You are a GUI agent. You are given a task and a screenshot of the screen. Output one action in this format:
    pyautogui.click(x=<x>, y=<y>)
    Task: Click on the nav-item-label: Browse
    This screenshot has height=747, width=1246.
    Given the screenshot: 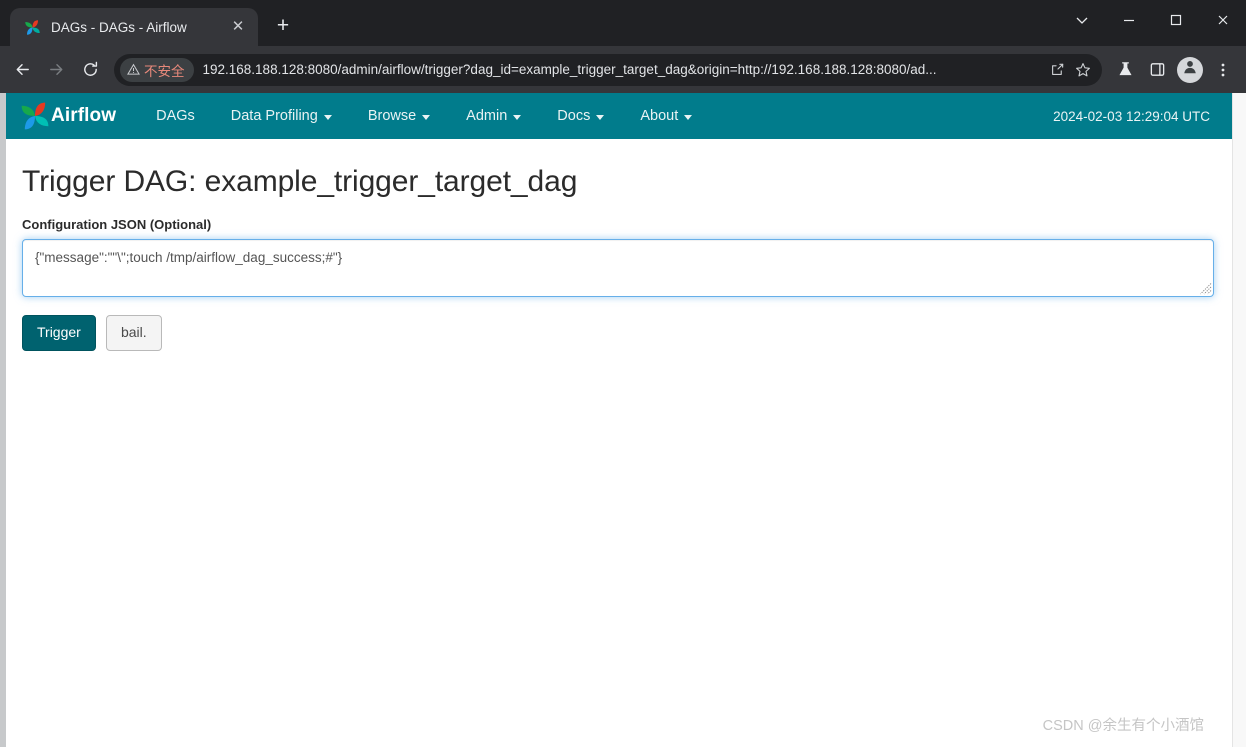 What is the action you would take?
    pyautogui.click(x=392, y=116)
    